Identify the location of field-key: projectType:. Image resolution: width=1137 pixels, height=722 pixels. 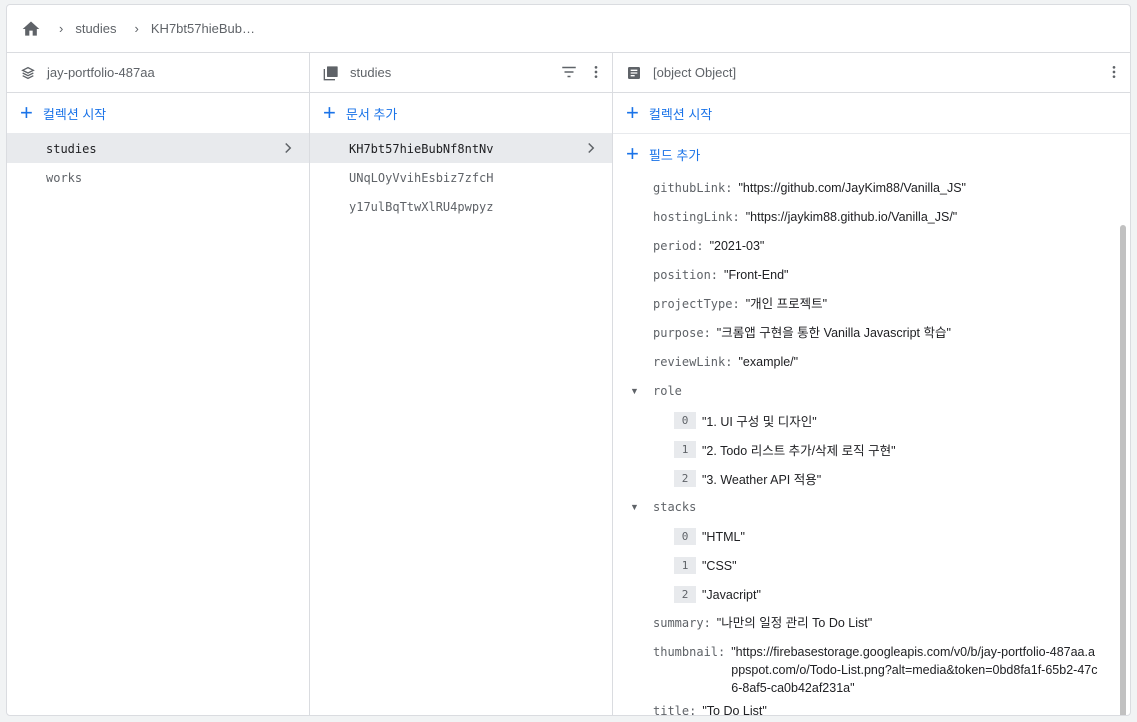
(696, 304).